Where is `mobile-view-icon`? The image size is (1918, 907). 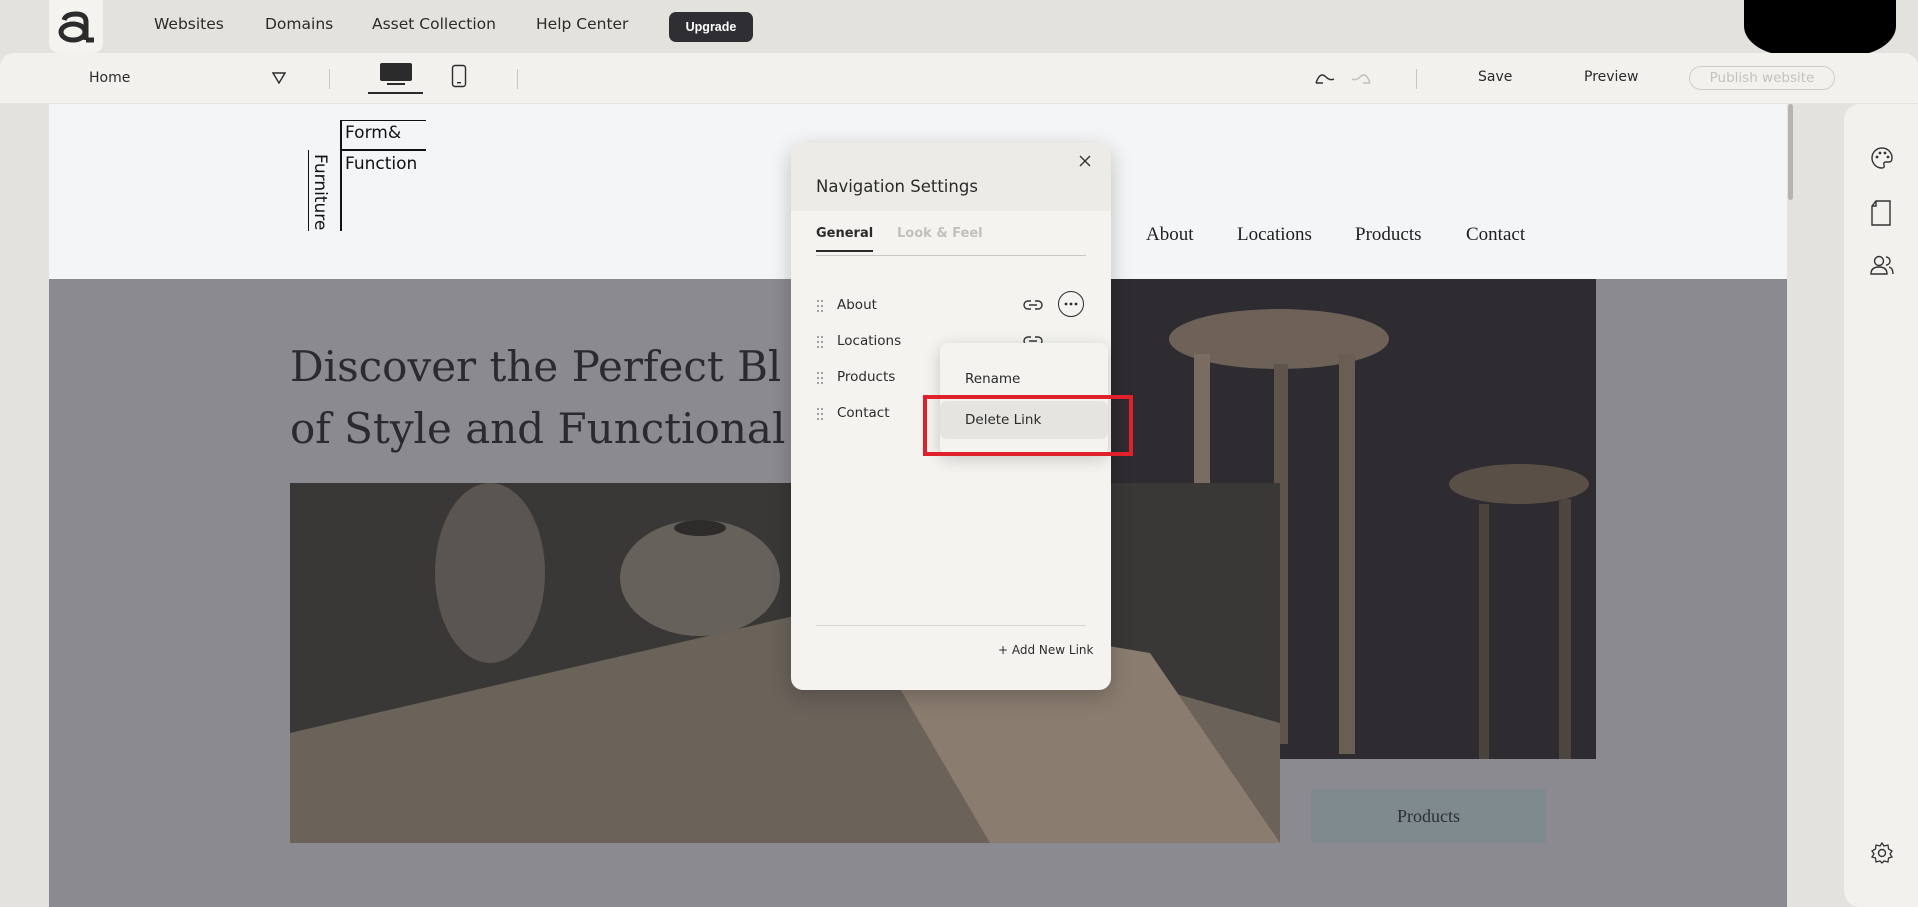
mobile-view-icon is located at coordinates (459, 76).